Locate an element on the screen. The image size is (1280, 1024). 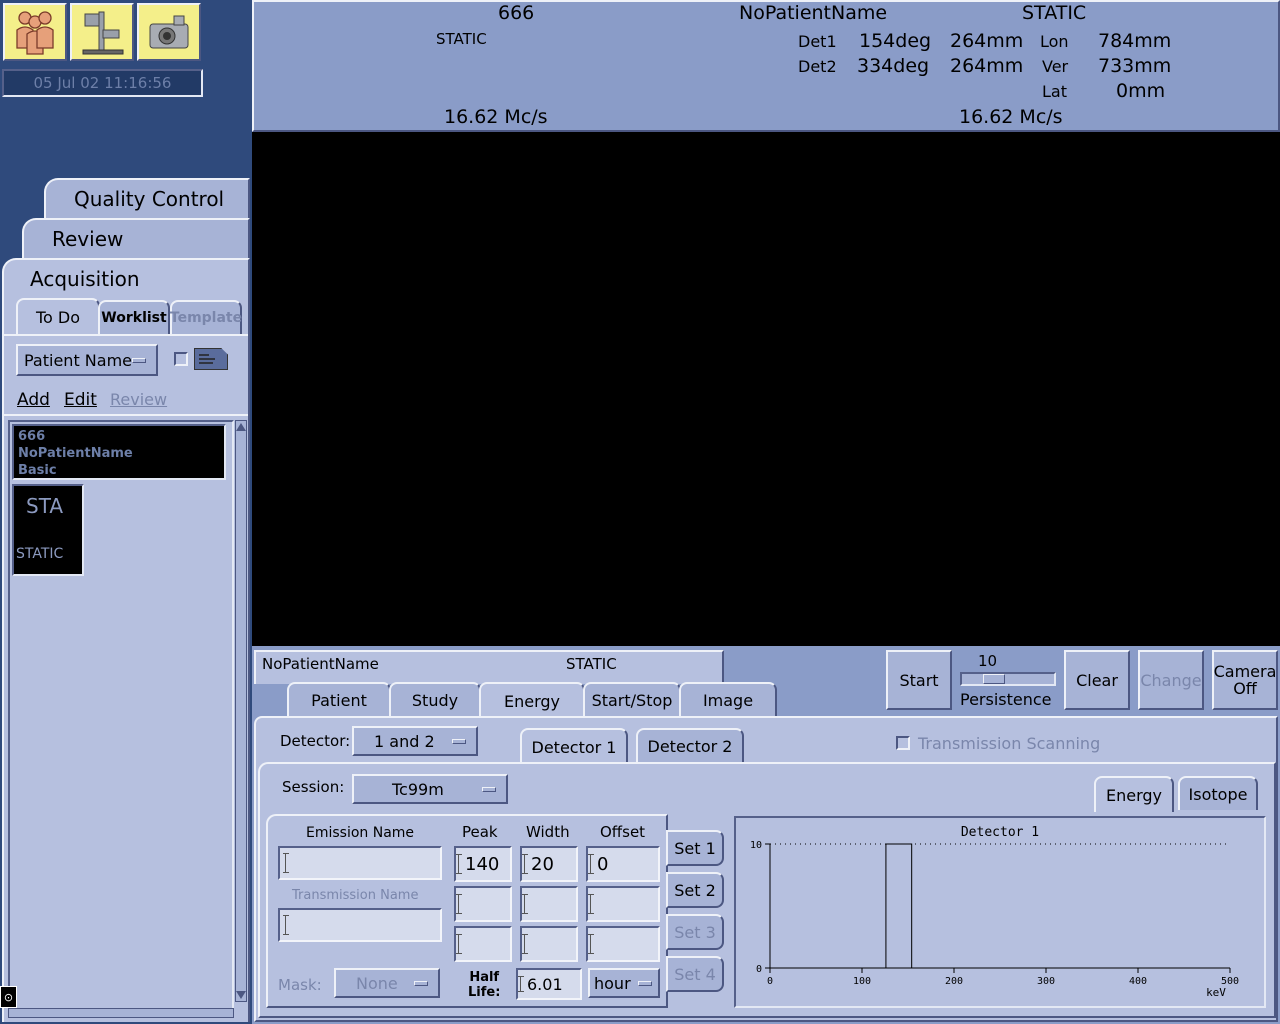
half-life-unit-dropdown: hour is located at coordinates (624, 983).